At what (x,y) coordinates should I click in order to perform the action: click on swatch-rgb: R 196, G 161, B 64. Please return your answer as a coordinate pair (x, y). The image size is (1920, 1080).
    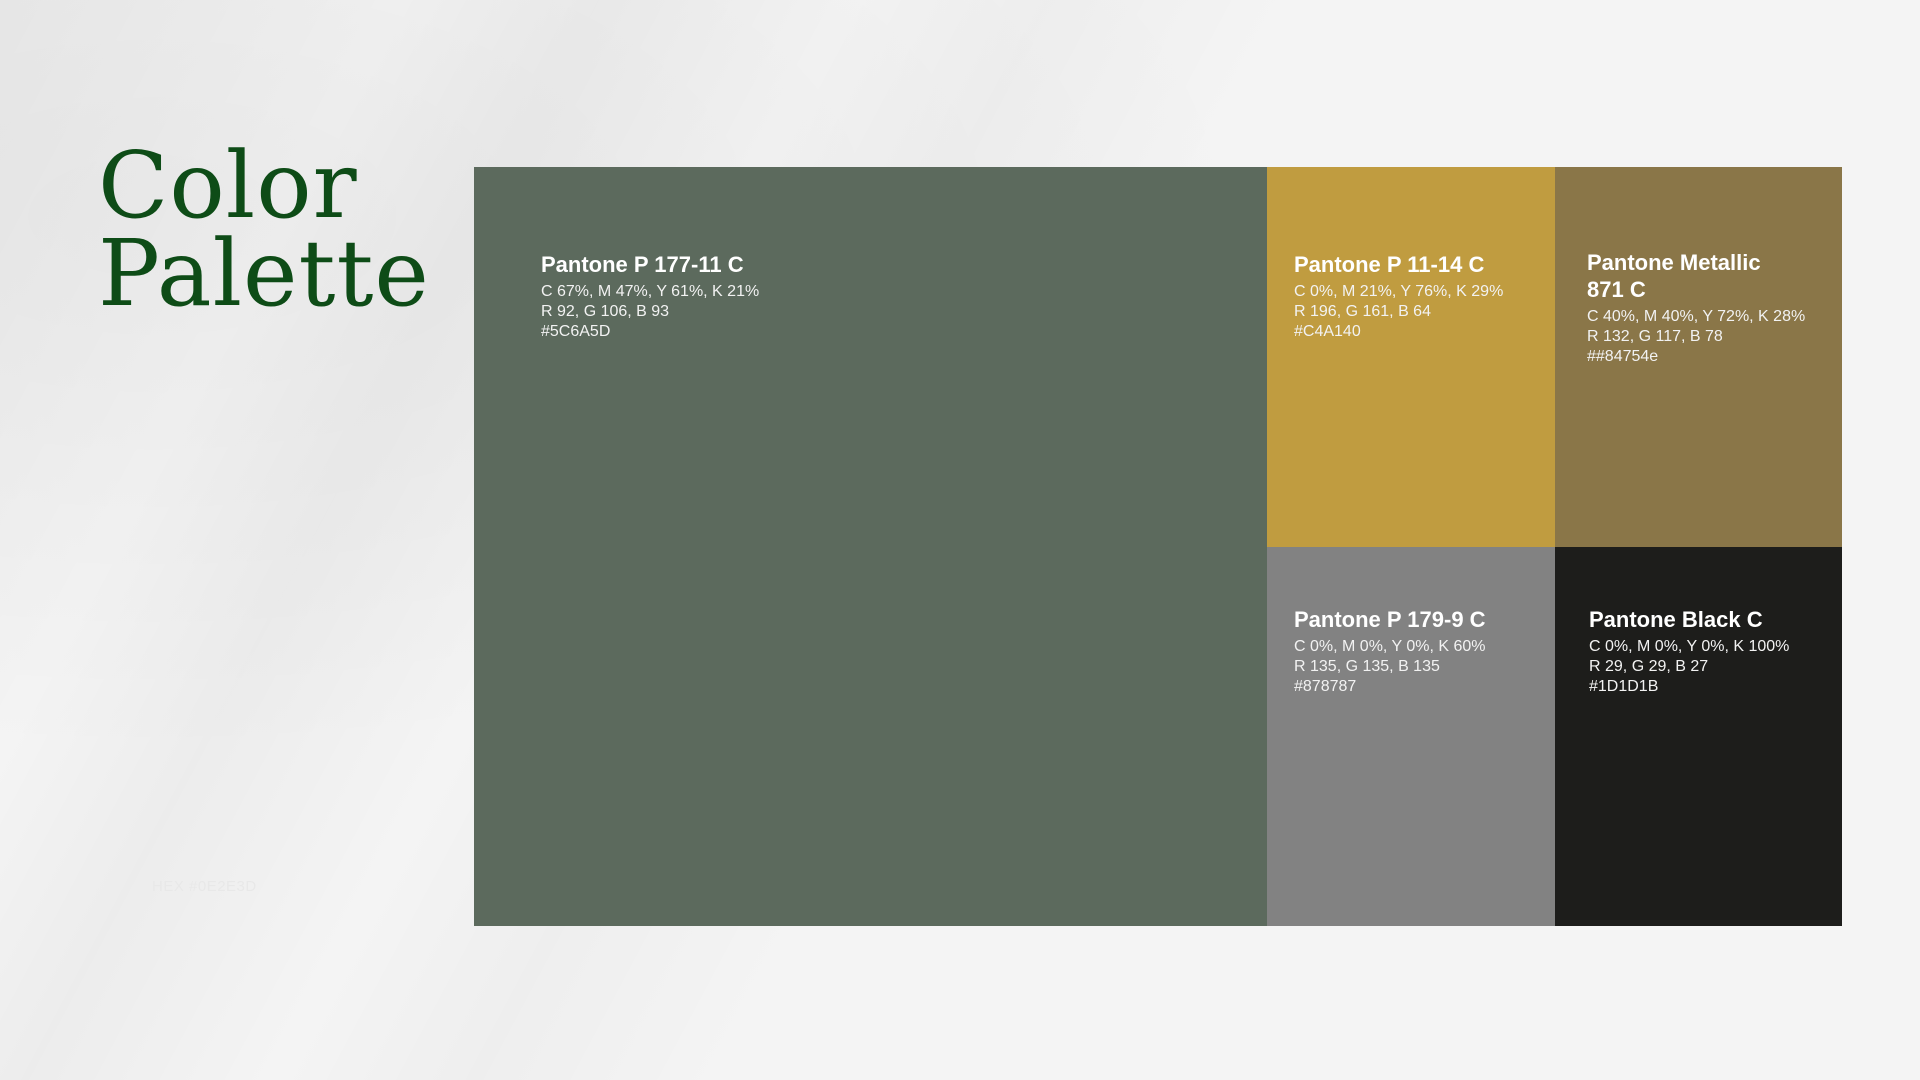
    Looking at the image, I should click on (1362, 311).